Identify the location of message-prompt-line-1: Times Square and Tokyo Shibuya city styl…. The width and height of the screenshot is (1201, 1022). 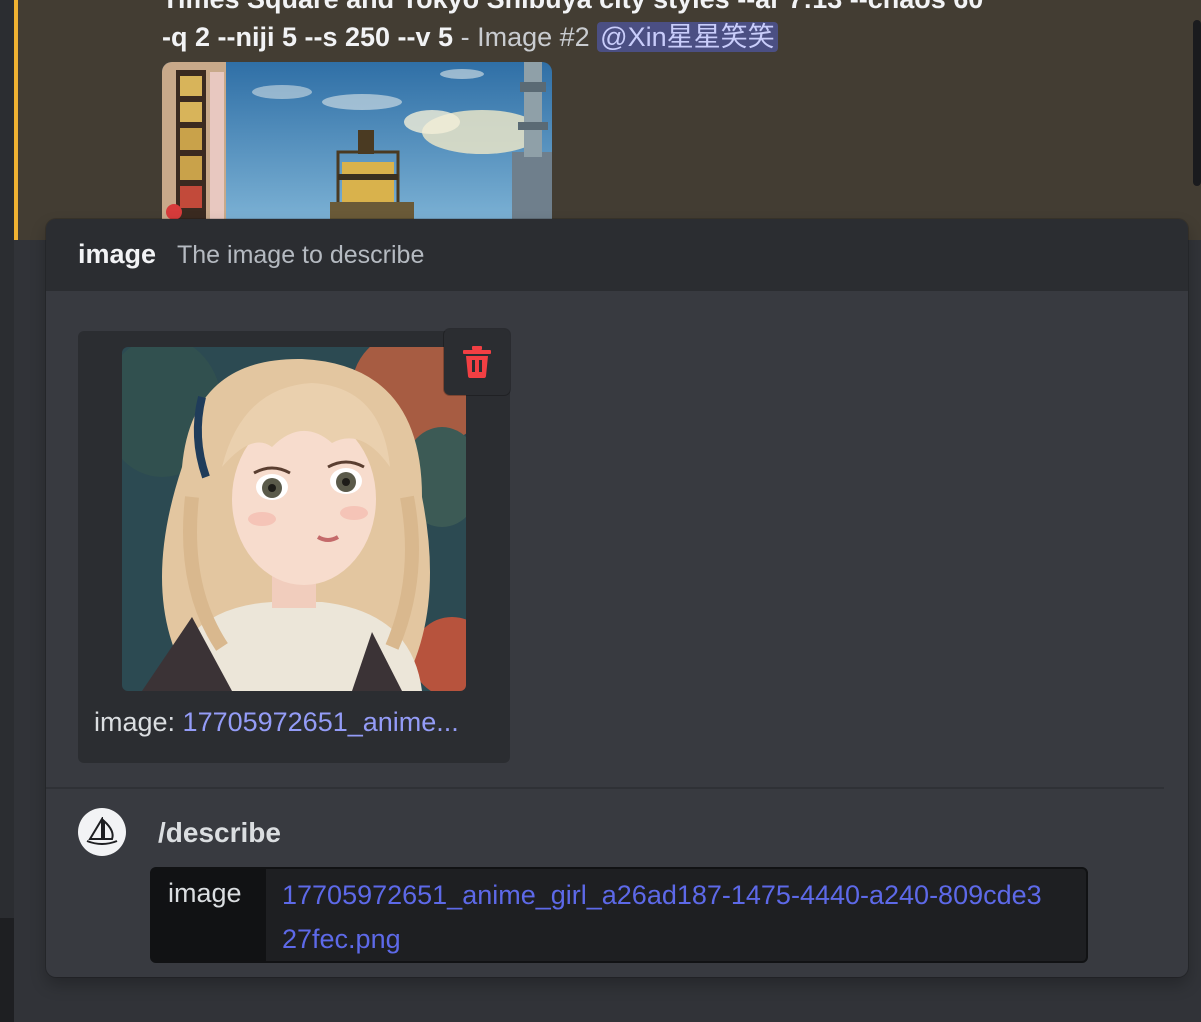
(572, 7).